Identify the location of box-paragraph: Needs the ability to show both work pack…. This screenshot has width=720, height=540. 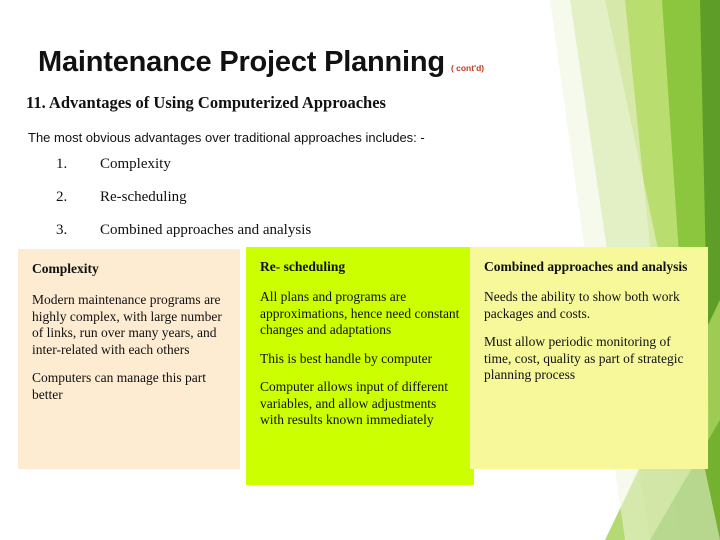
(582, 305).